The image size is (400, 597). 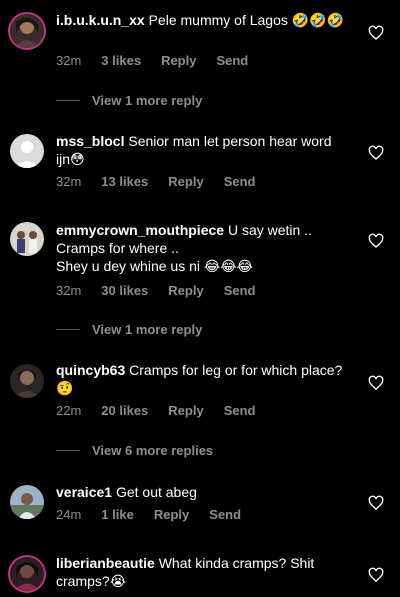 I want to click on comment-meta: 32m 3 likes Reply Send, so click(x=162, y=60).